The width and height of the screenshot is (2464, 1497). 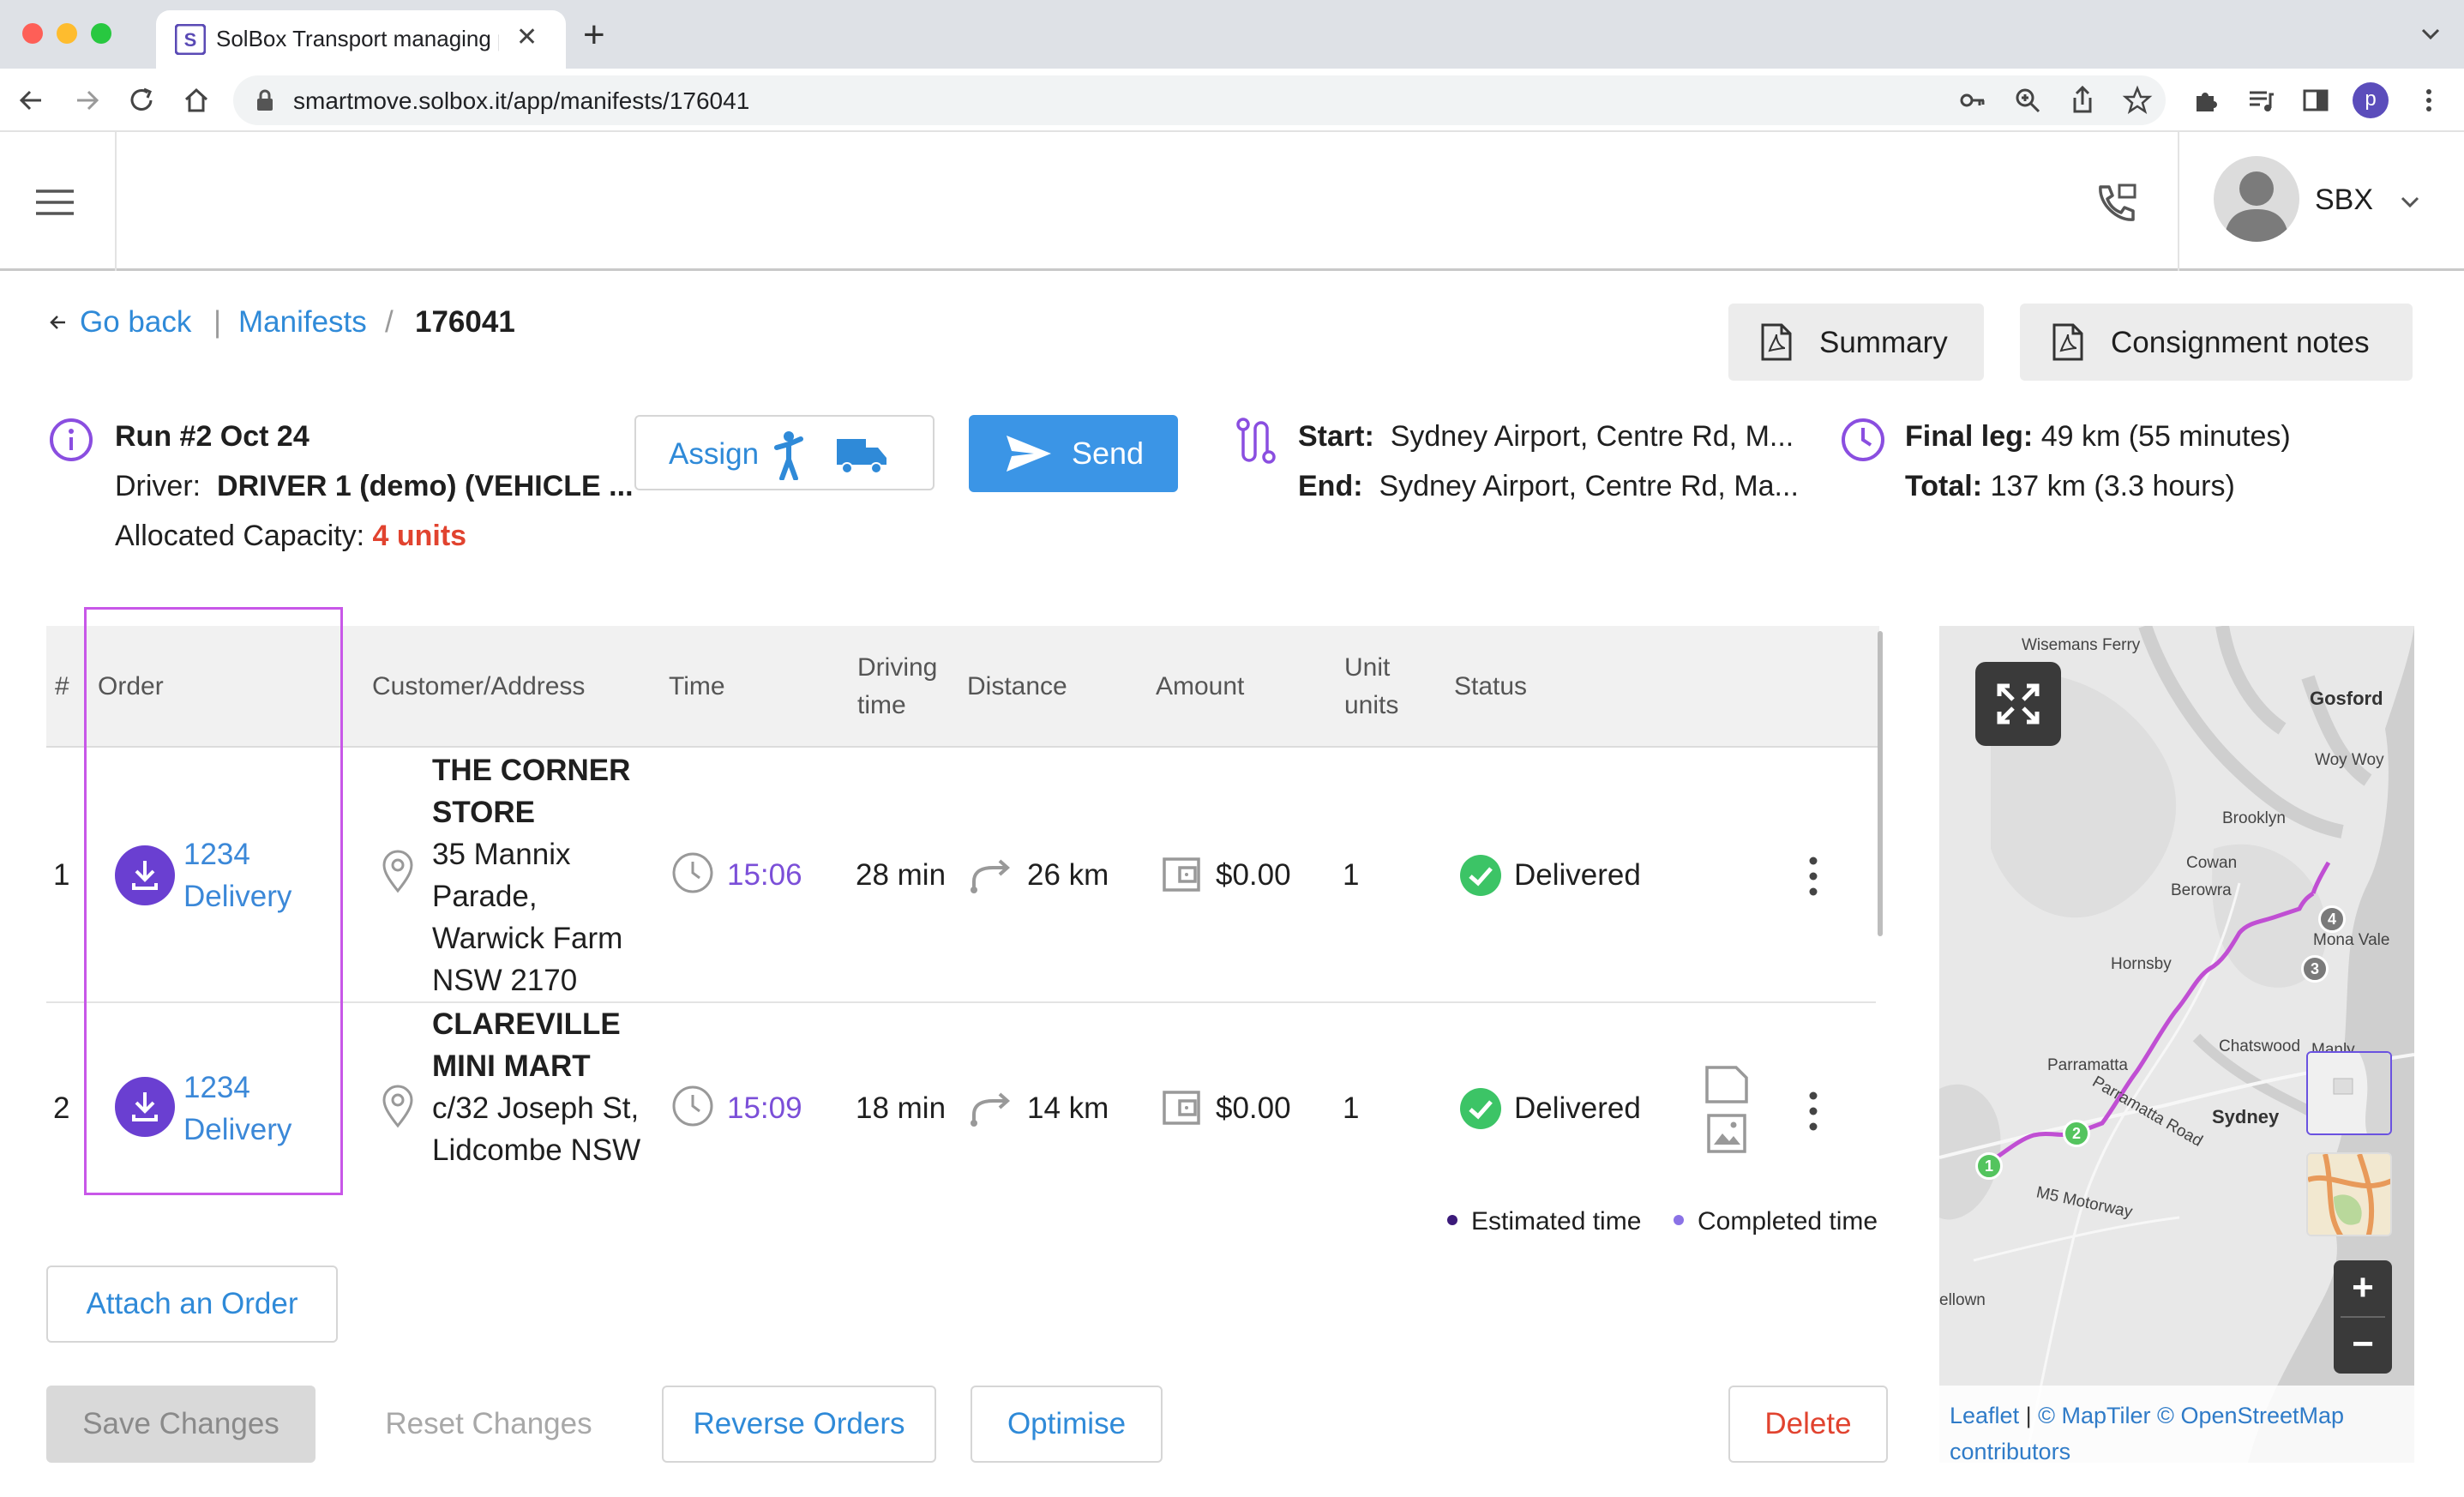 I want to click on col-unit-line2: units, so click(x=1371, y=706).